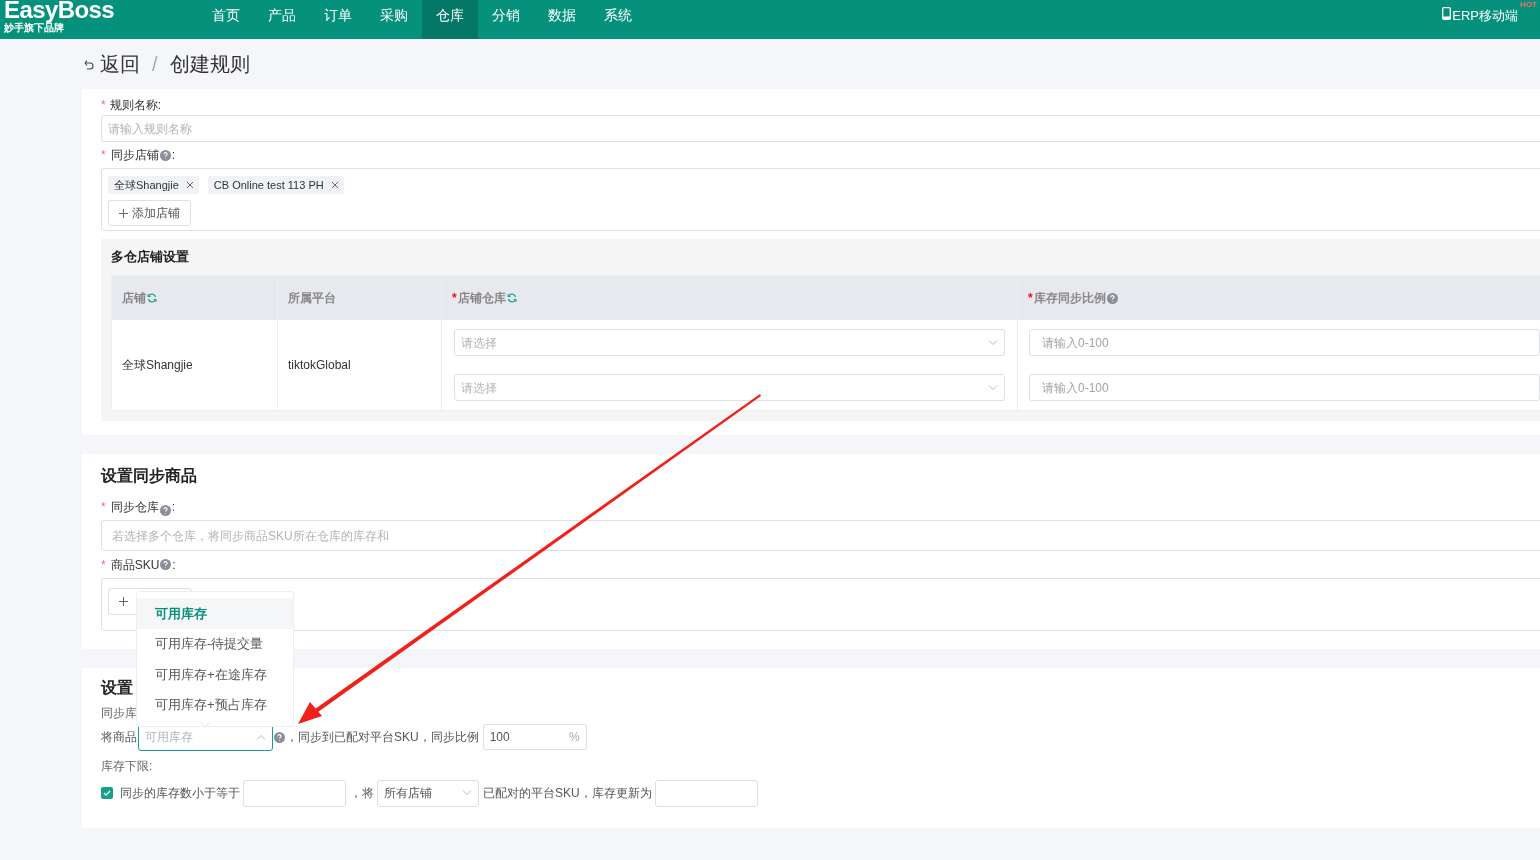  Describe the element at coordinates (135, 565) in the screenshot. I see `field-label: 商品SKU` at that location.